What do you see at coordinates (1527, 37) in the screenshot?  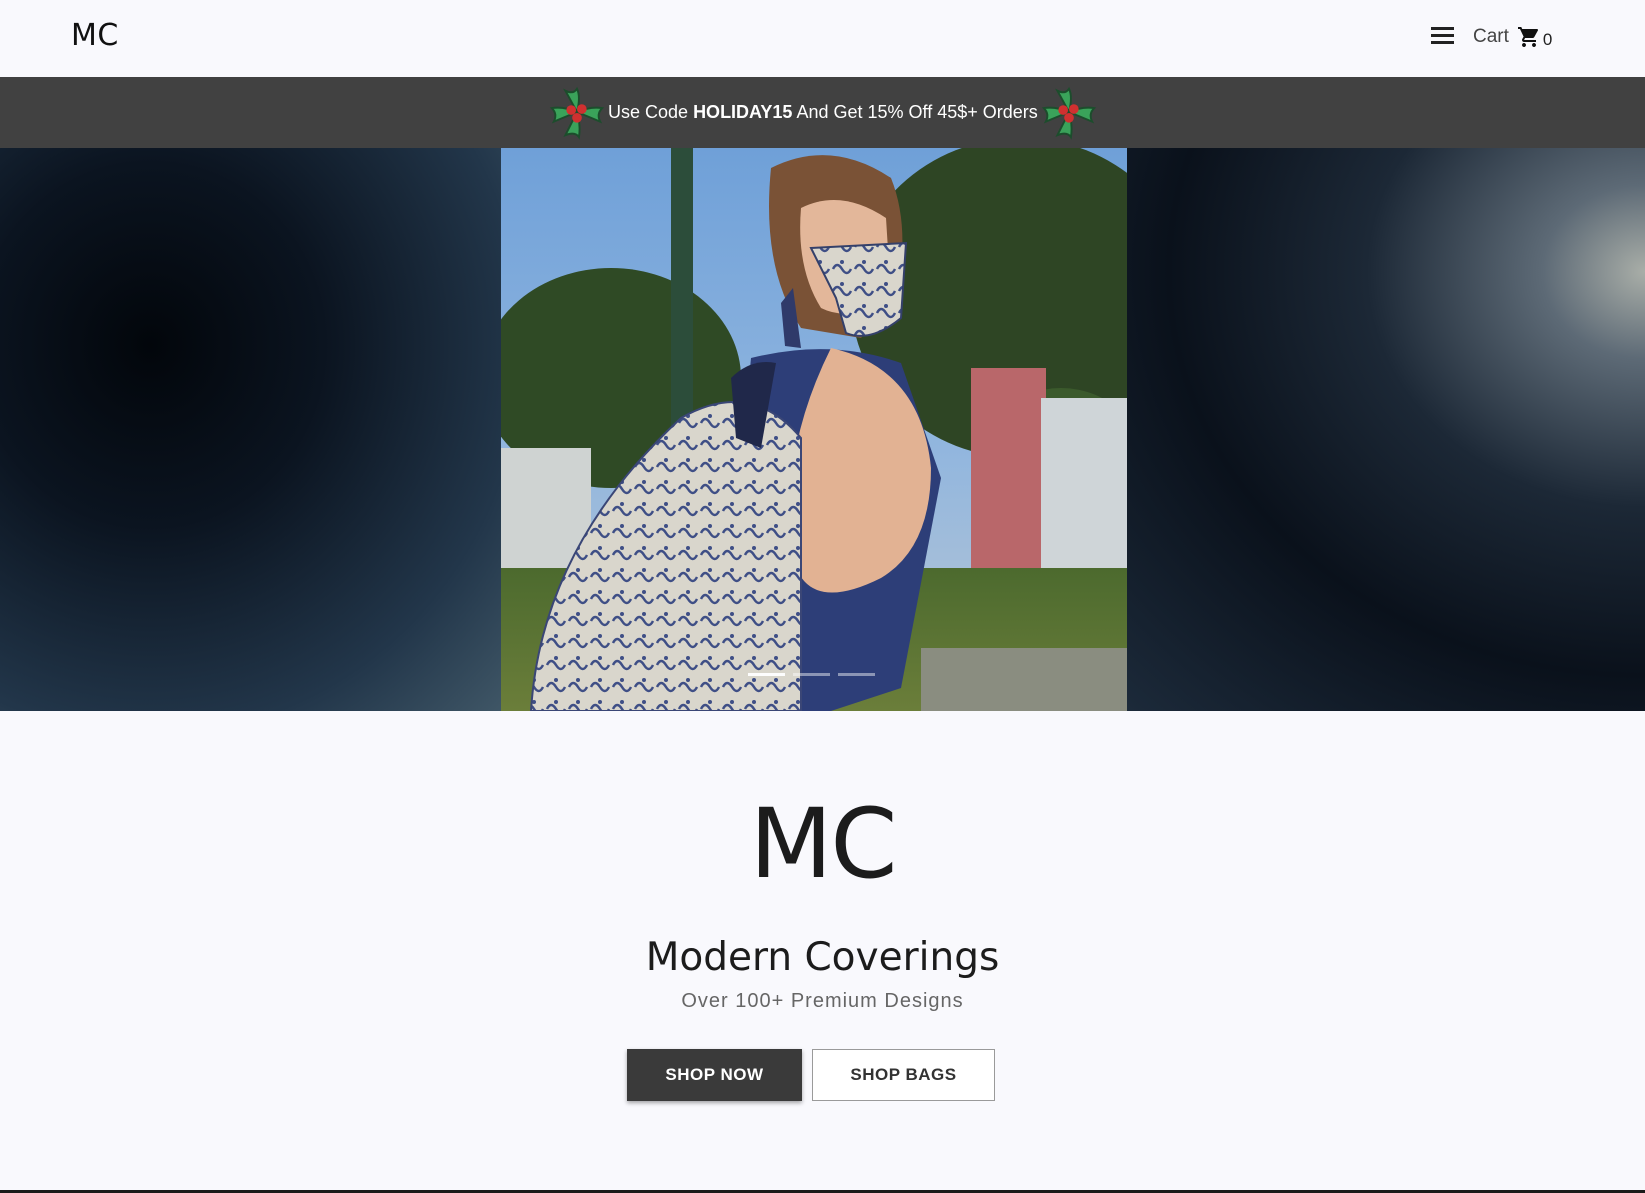 I see `shopping-cart-icon` at bounding box center [1527, 37].